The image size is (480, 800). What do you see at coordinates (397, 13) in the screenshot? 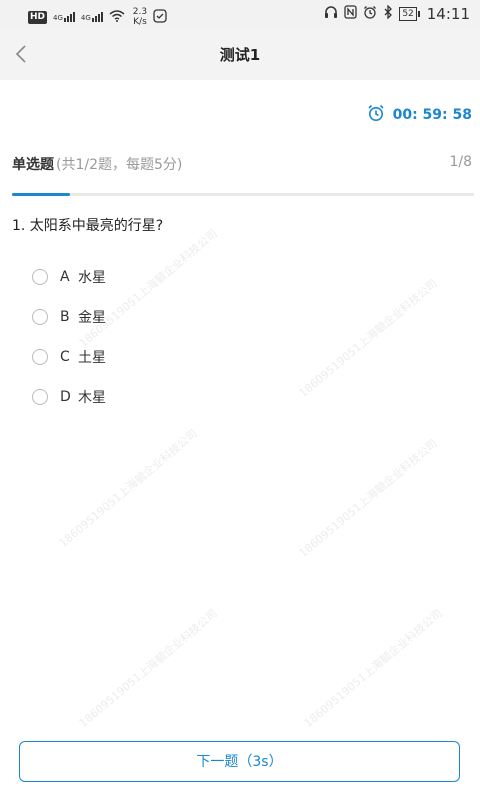
I see `status-right: 52 14:11` at bounding box center [397, 13].